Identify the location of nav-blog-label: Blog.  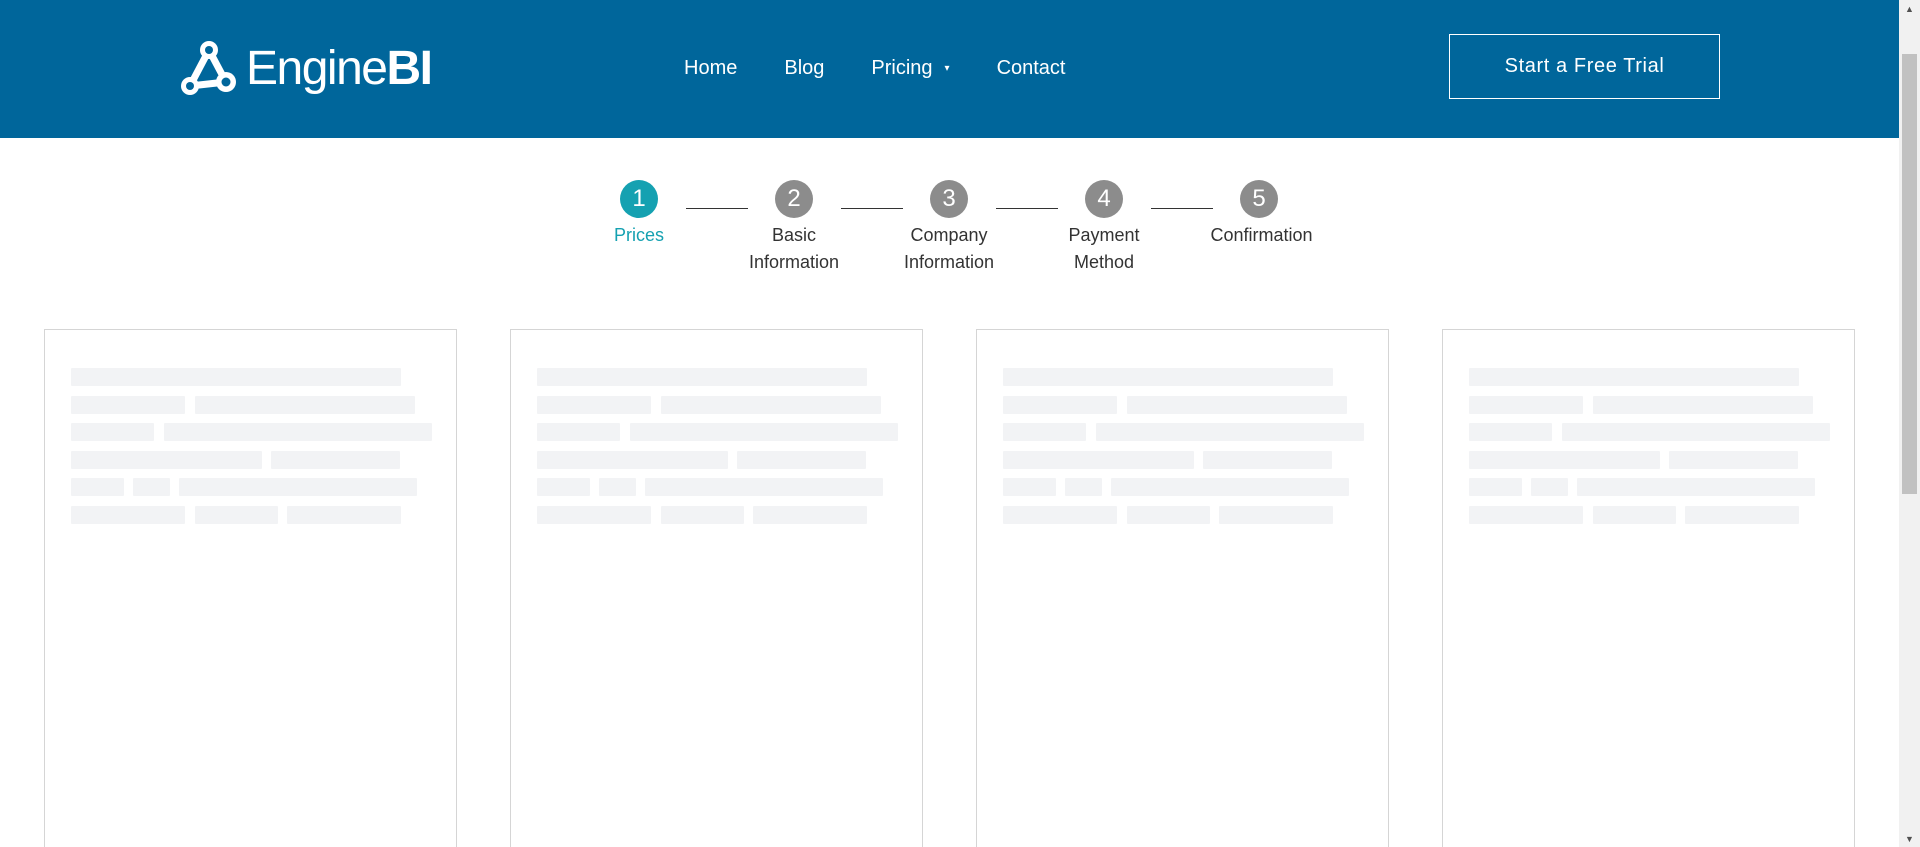
(804, 67).